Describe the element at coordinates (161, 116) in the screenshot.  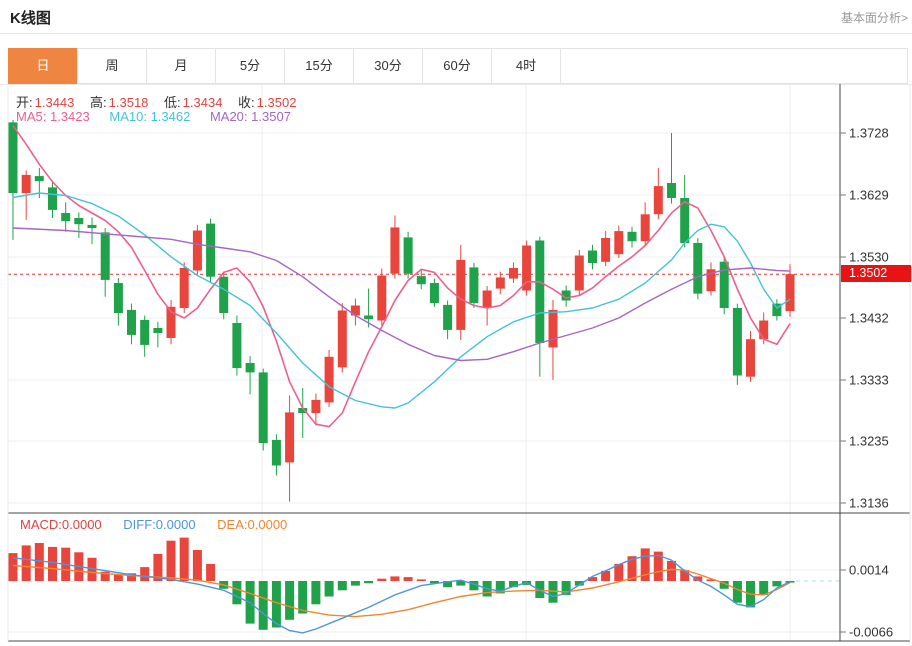
I see `ma-legend: MA5: 1.3423 MA10: 1.3462 MA20: 1.3507` at that location.